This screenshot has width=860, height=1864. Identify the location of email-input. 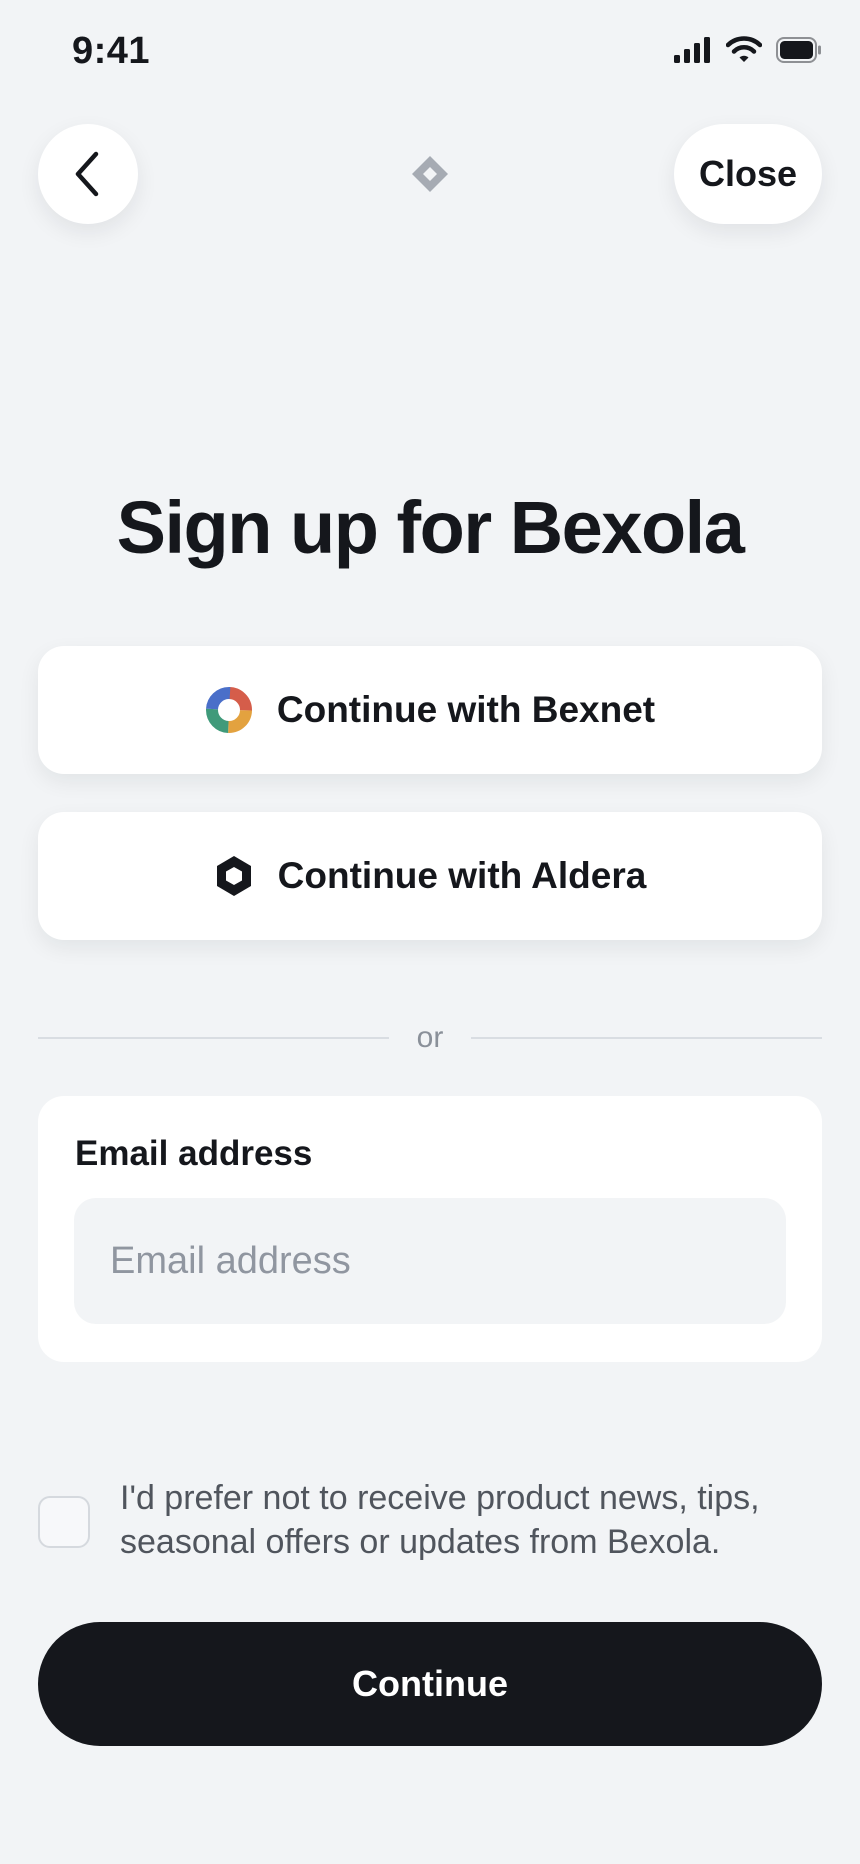
(430, 1261).